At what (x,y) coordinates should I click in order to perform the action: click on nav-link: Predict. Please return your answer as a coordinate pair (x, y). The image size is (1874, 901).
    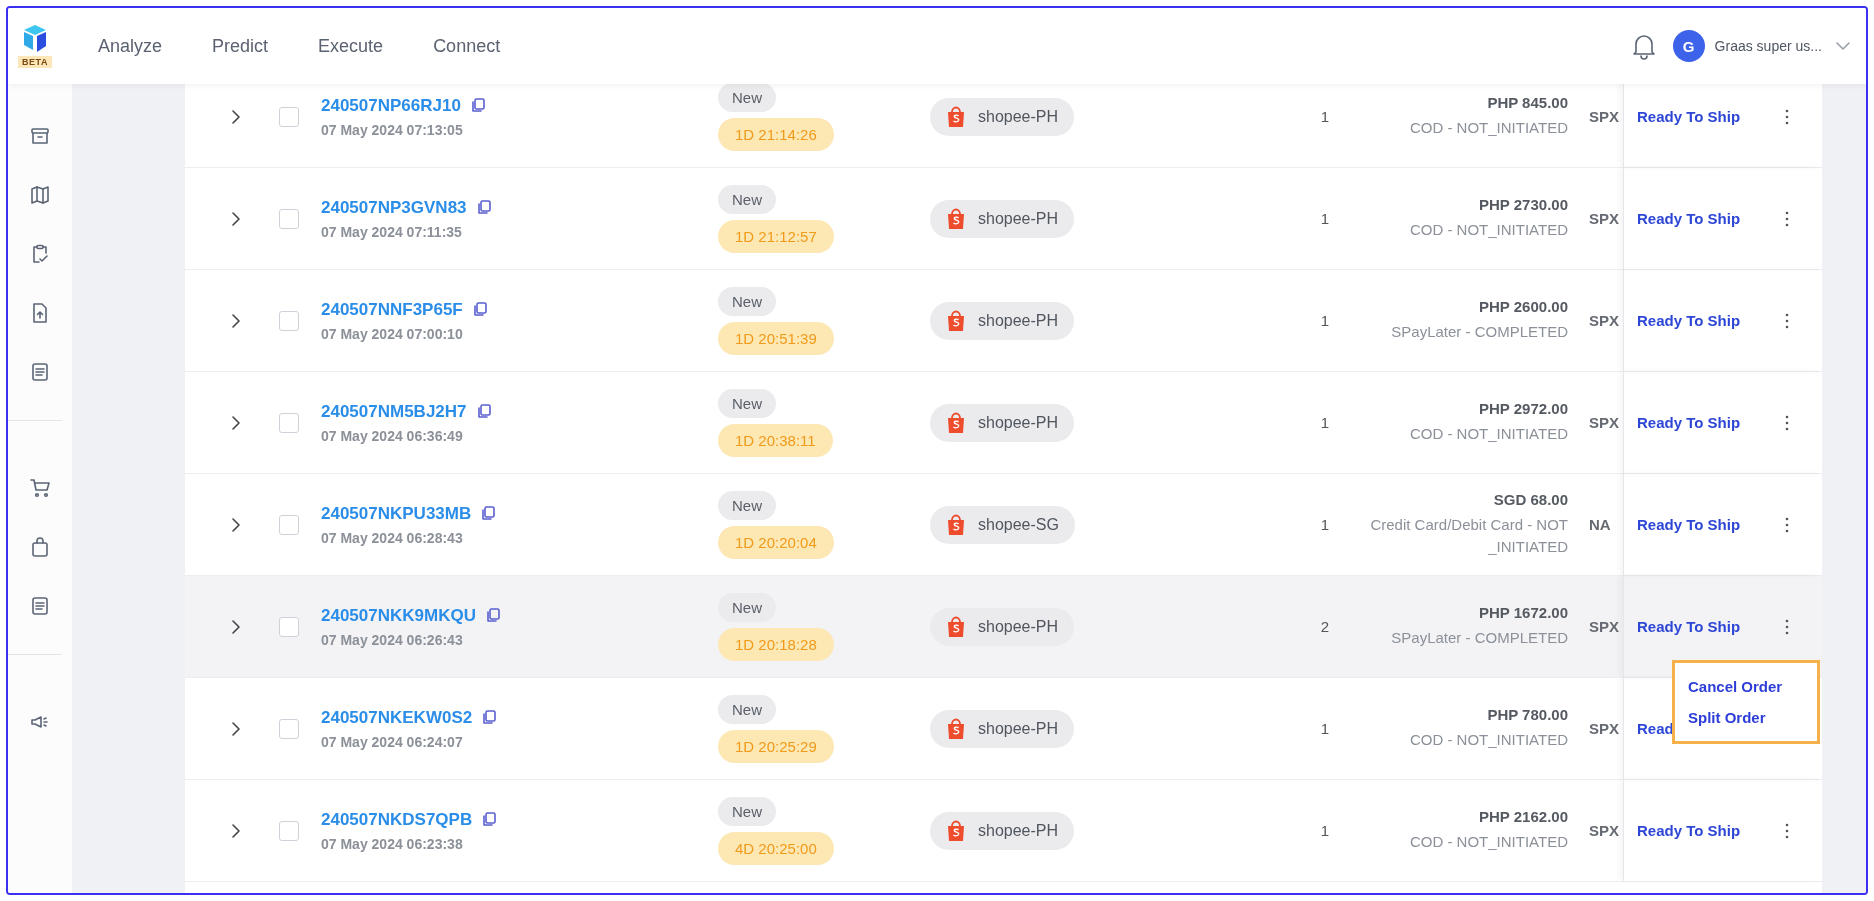
    Looking at the image, I should click on (240, 46).